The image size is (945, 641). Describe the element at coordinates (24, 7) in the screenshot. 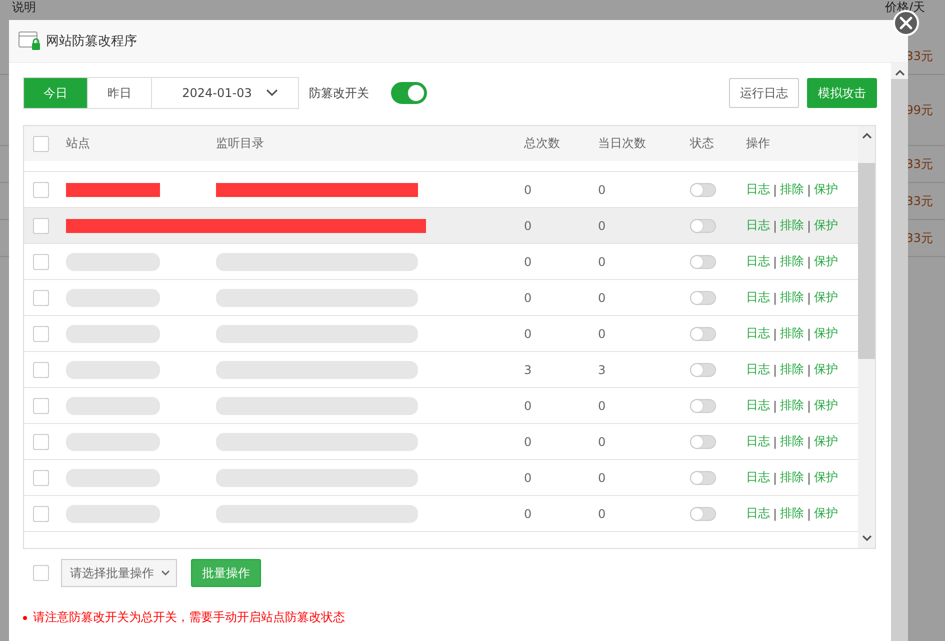

I see `column-header: 说明` at that location.